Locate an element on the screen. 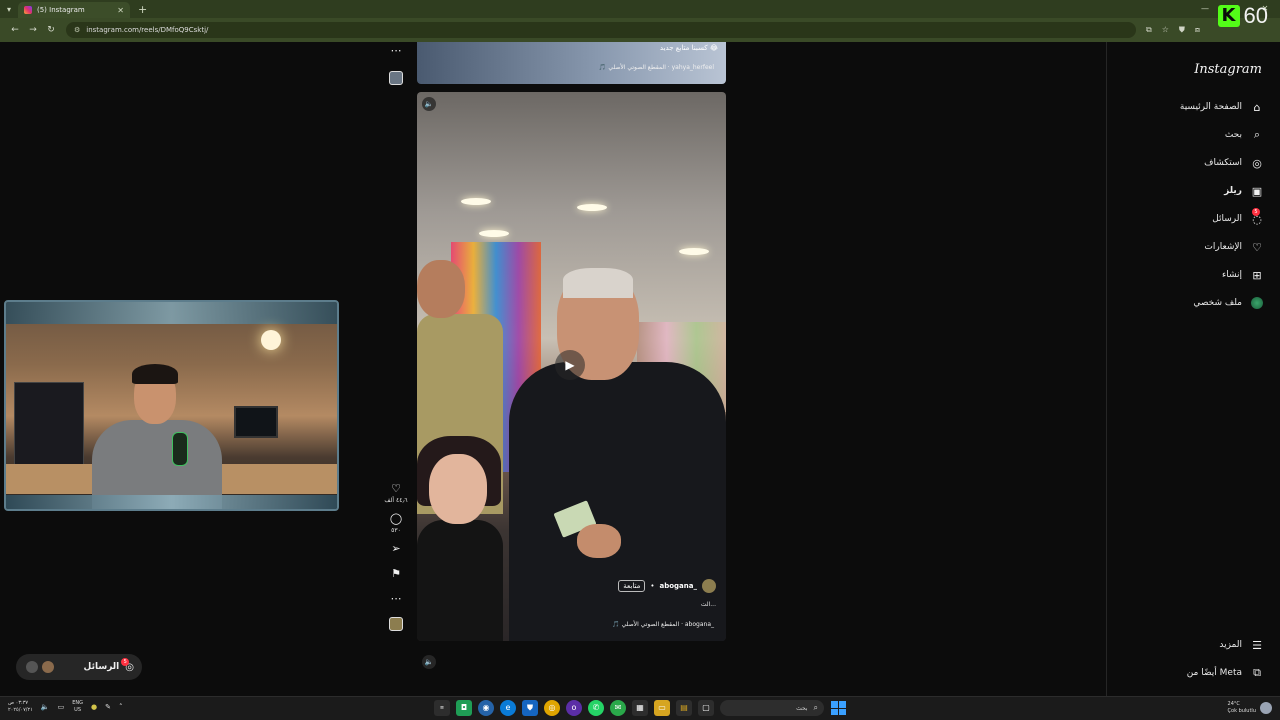 This screenshot has width=1280, height=720. avatar is located at coordinates (1257, 303).